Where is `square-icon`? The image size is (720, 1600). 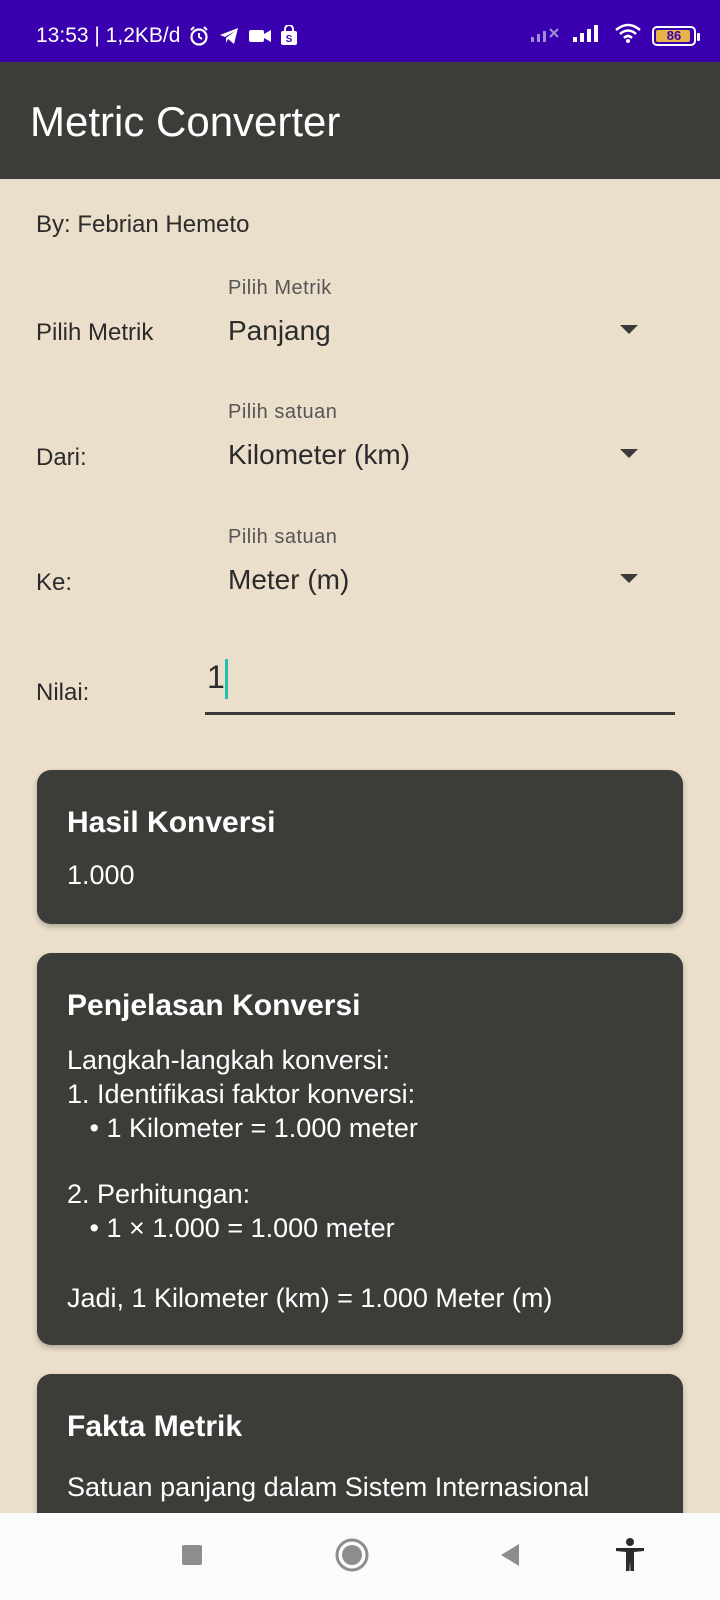 square-icon is located at coordinates (192, 1557).